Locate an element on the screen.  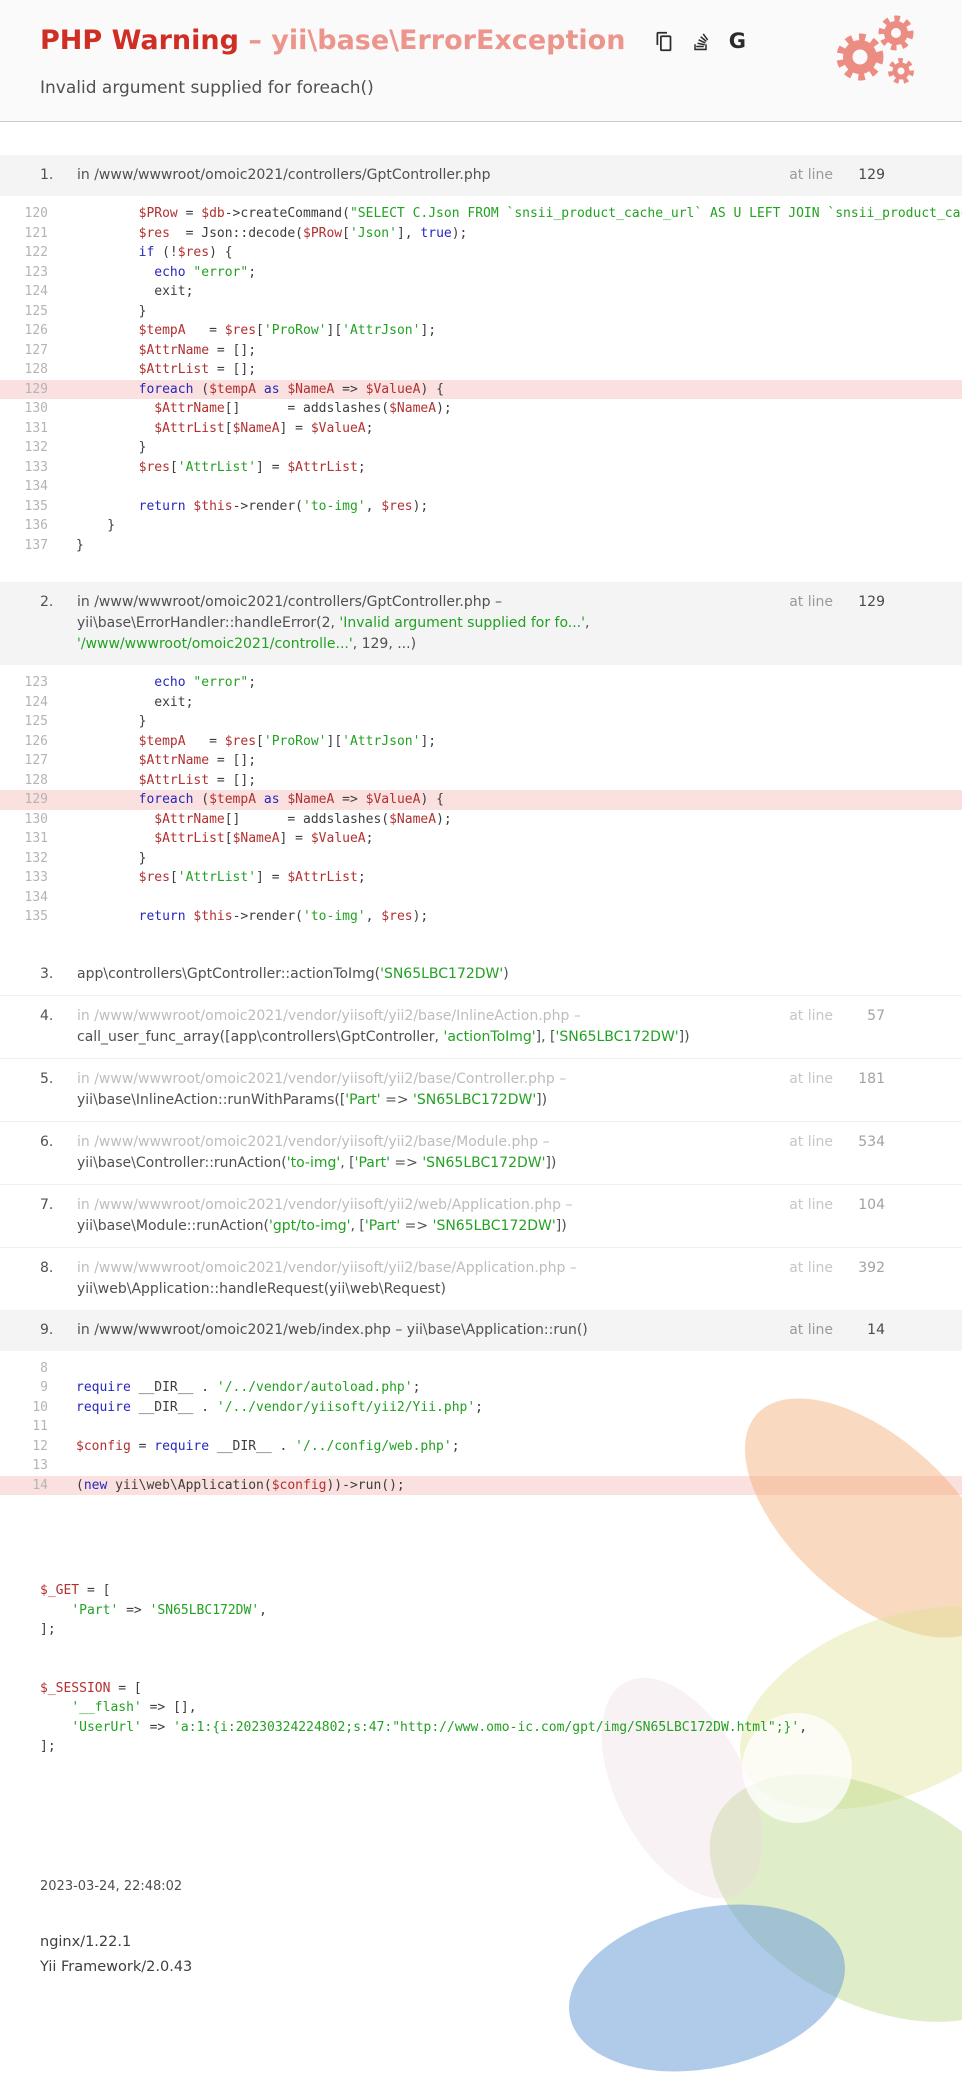
server-version: nginx/1.22.1 is located at coordinates (86, 1941).